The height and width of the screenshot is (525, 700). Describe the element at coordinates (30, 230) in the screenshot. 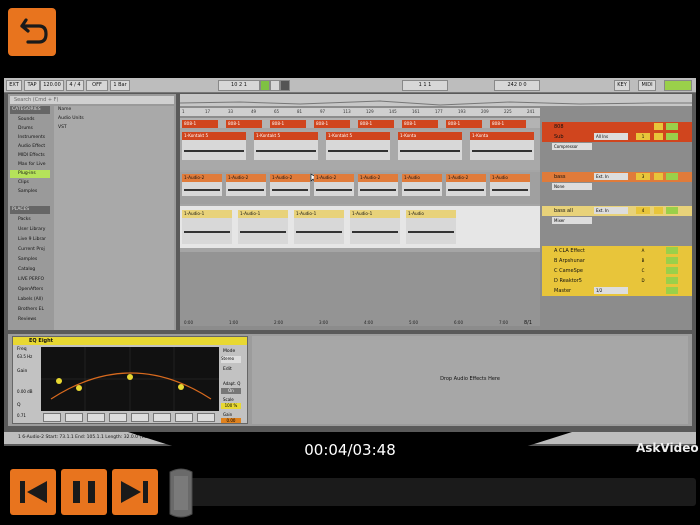

I see `place-user-library: User Library` at that location.